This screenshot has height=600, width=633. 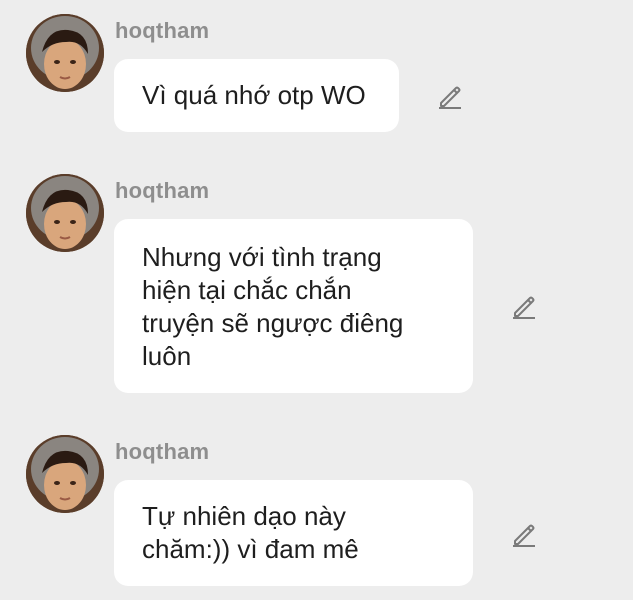 I want to click on message-bubble: Tự nhiên dạo này chăm:)) vì đam mê, so click(x=293, y=533).